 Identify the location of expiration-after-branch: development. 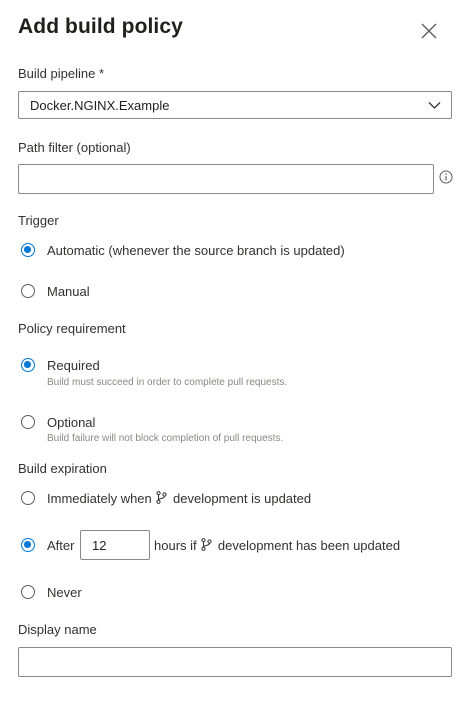
(255, 545).